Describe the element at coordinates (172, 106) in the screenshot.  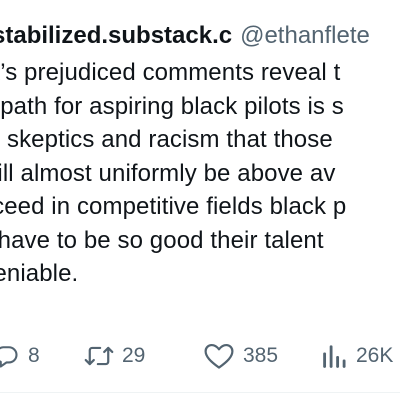
I see `tweet-text-line: e path for aspiring black pilots is s` at that location.